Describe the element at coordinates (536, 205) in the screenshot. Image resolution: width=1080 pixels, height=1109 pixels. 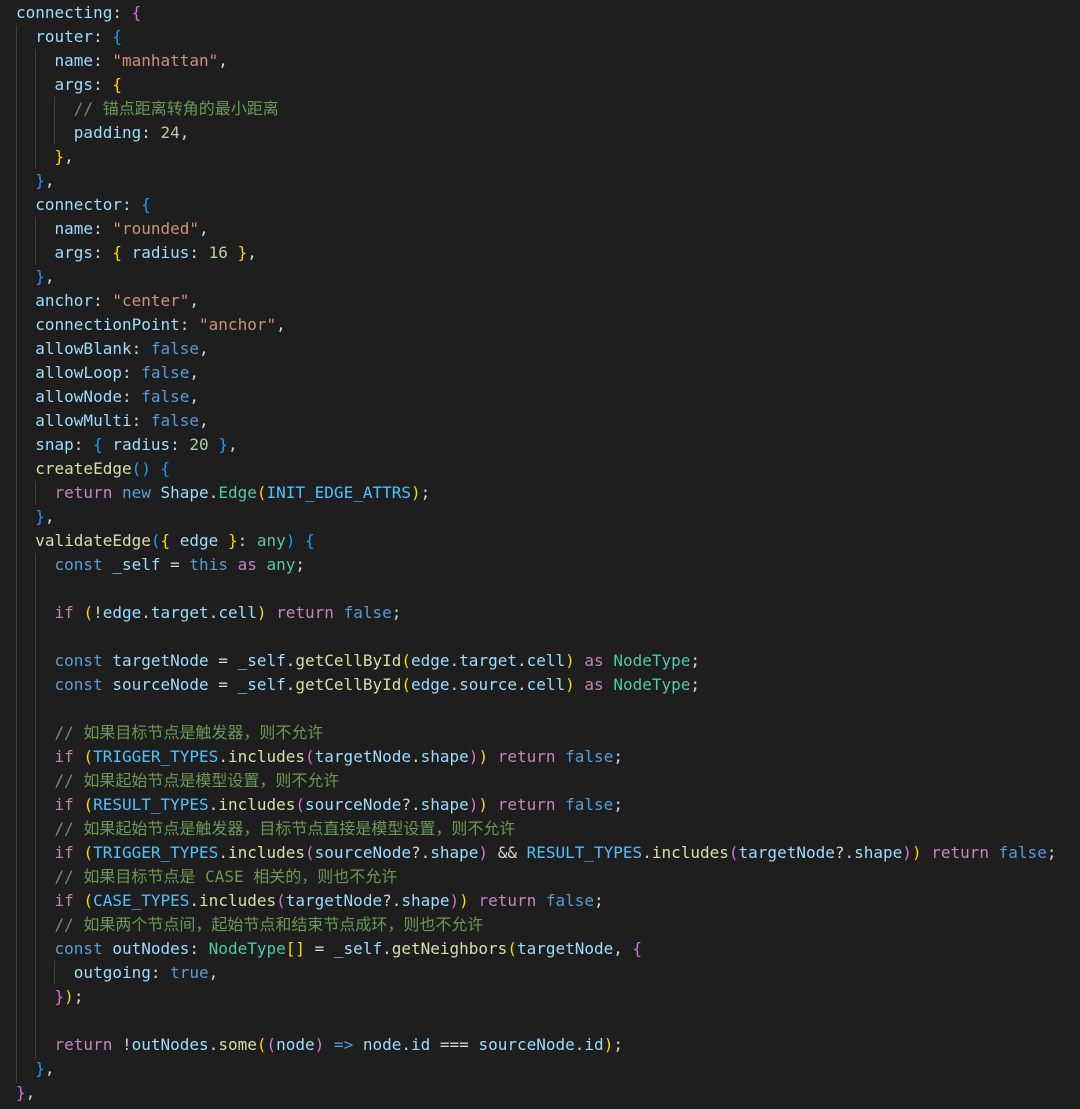
I see `code-line: connector: {` at that location.